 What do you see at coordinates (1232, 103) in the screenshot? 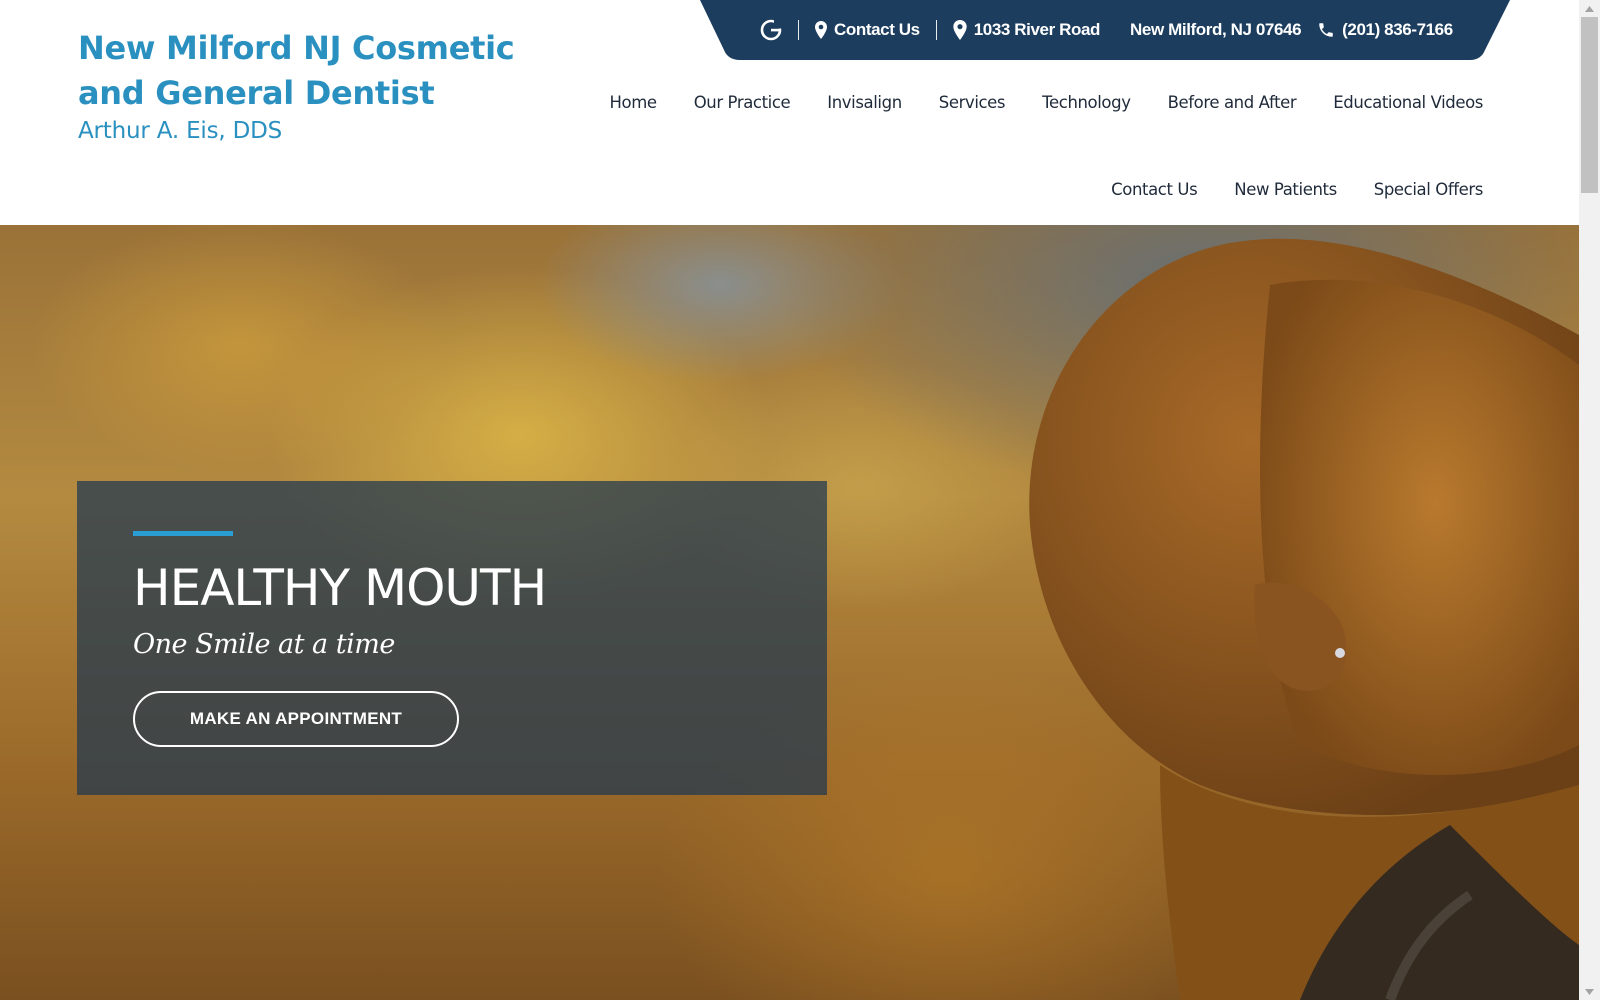
I see `nav-before-and-after: Before and After` at bounding box center [1232, 103].